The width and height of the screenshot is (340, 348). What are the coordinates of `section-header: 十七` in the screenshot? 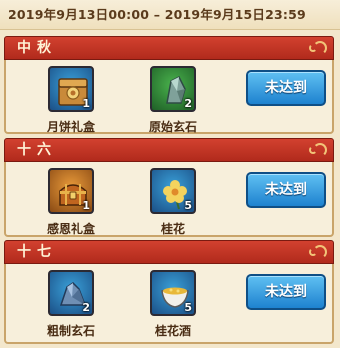 It's located at (169, 252).